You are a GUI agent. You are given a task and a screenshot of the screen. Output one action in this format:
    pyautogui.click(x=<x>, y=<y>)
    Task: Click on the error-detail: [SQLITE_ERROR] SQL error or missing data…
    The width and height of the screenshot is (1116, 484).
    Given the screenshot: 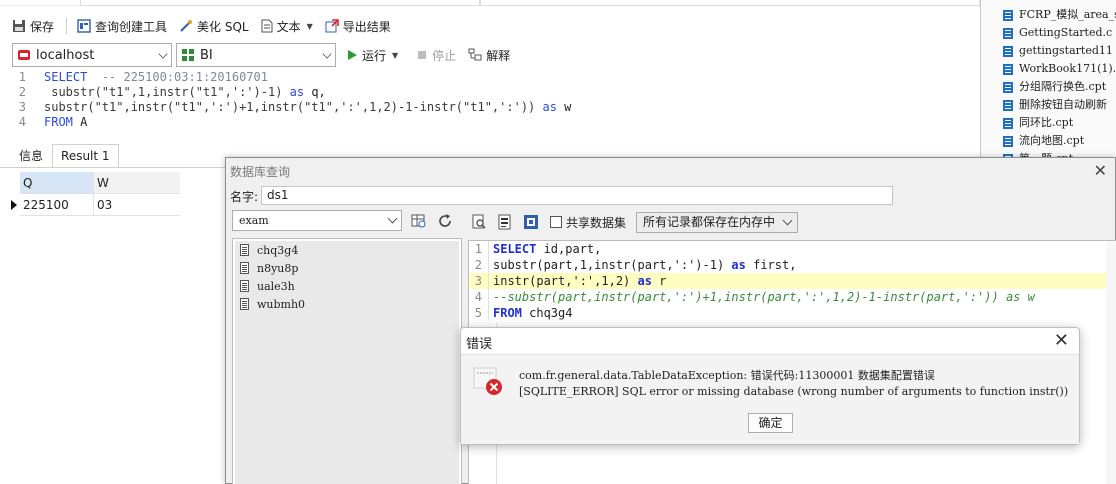 What is the action you would take?
    pyautogui.click(x=794, y=391)
    